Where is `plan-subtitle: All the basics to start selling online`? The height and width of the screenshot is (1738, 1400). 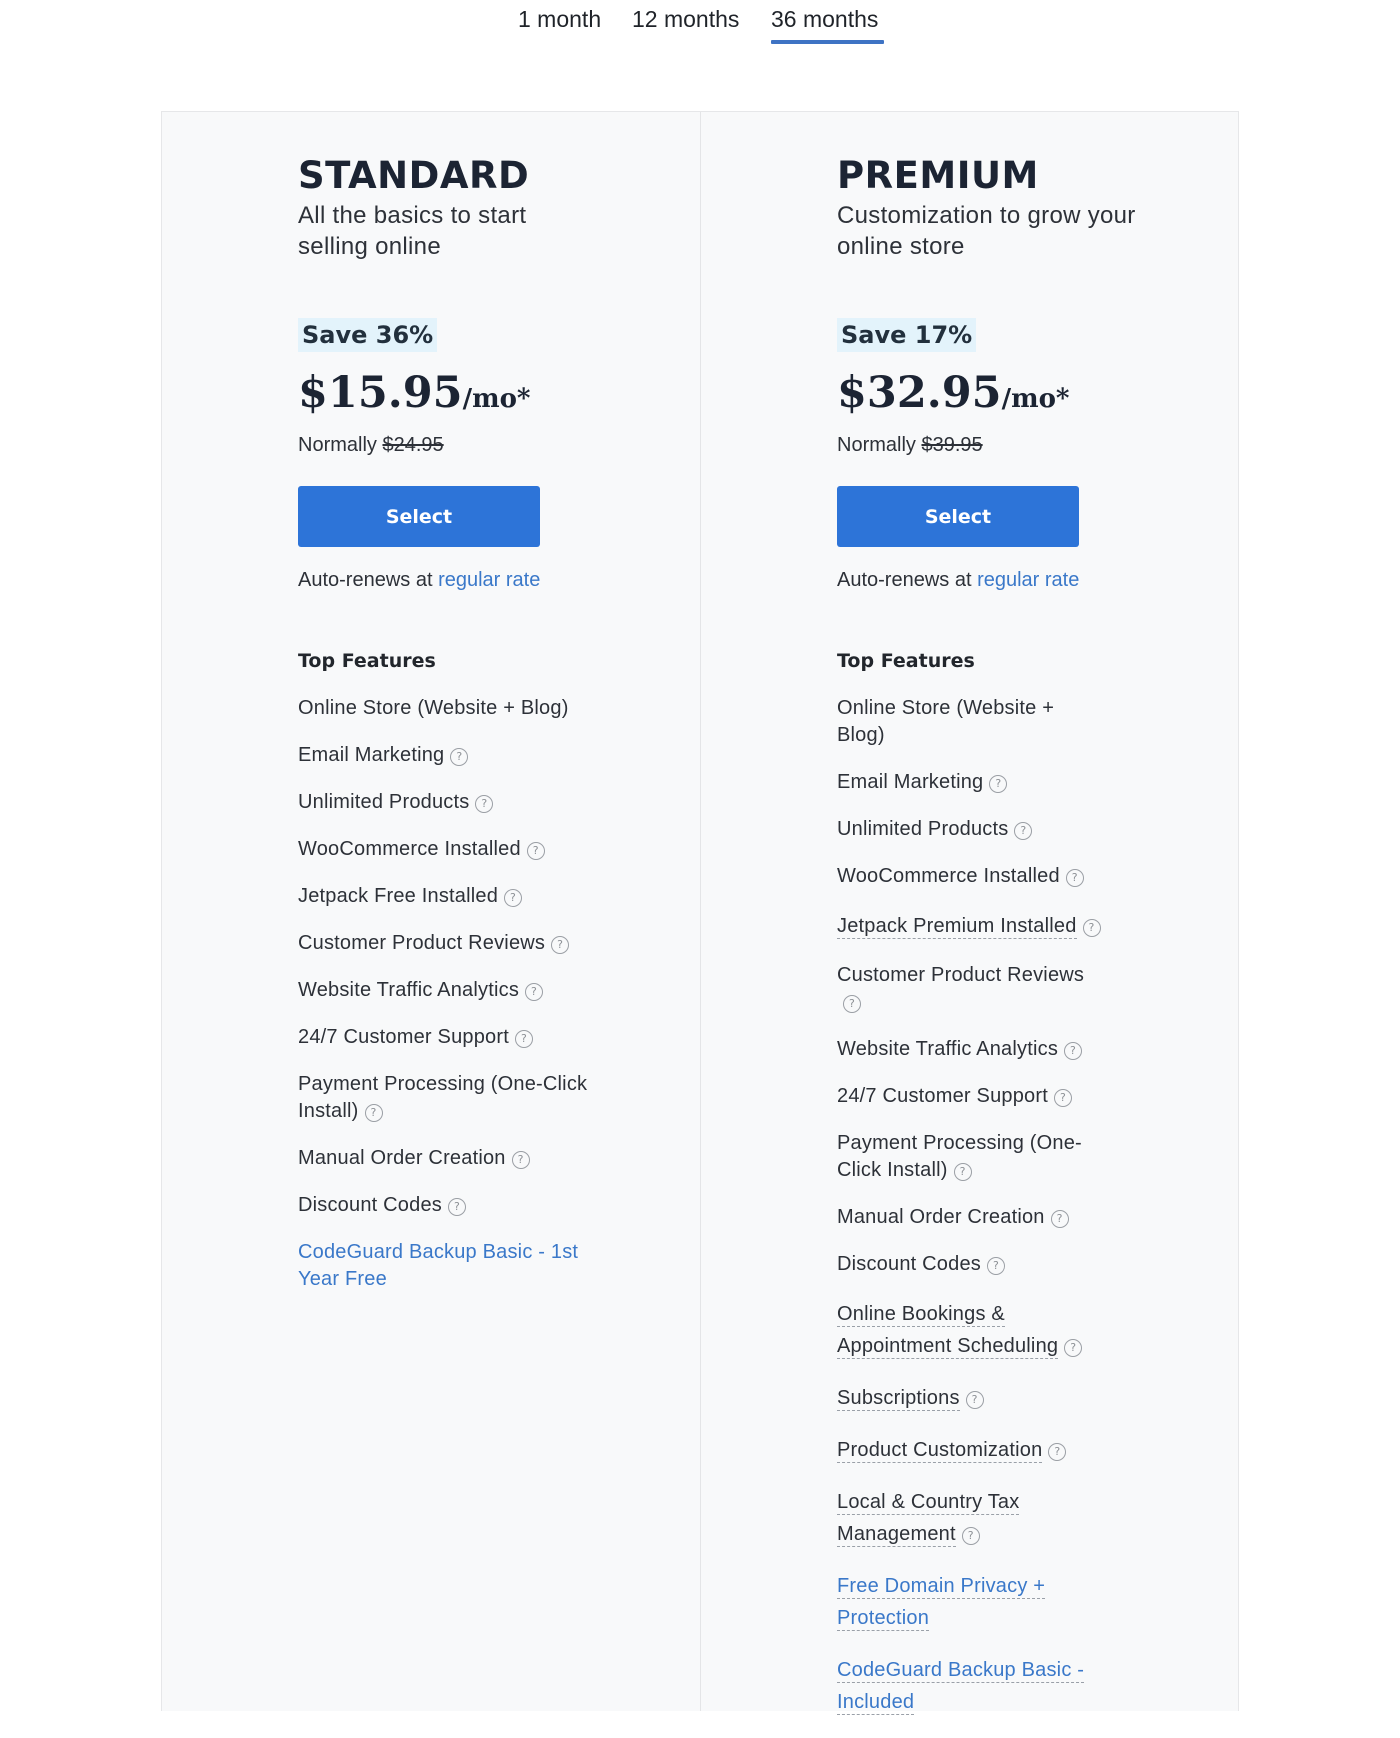
plan-subtitle: All the basics to start selling online is located at coordinates (412, 231).